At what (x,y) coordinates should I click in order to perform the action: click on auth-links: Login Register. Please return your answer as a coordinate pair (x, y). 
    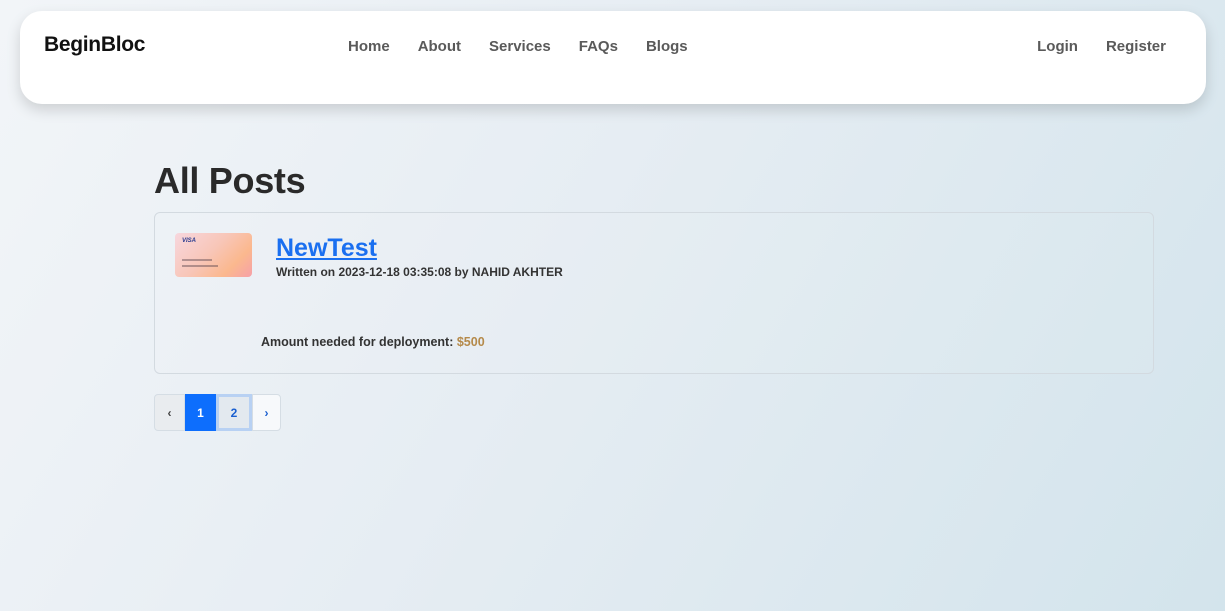
    Looking at the image, I should click on (1101, 47).